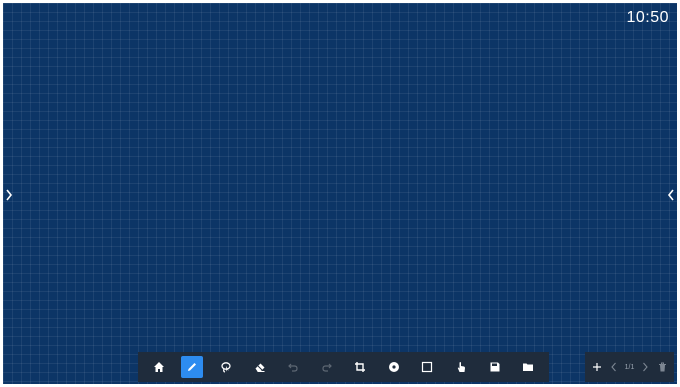 The image size is (680, 387). I want to click on undo-icon, so click(293, 367).